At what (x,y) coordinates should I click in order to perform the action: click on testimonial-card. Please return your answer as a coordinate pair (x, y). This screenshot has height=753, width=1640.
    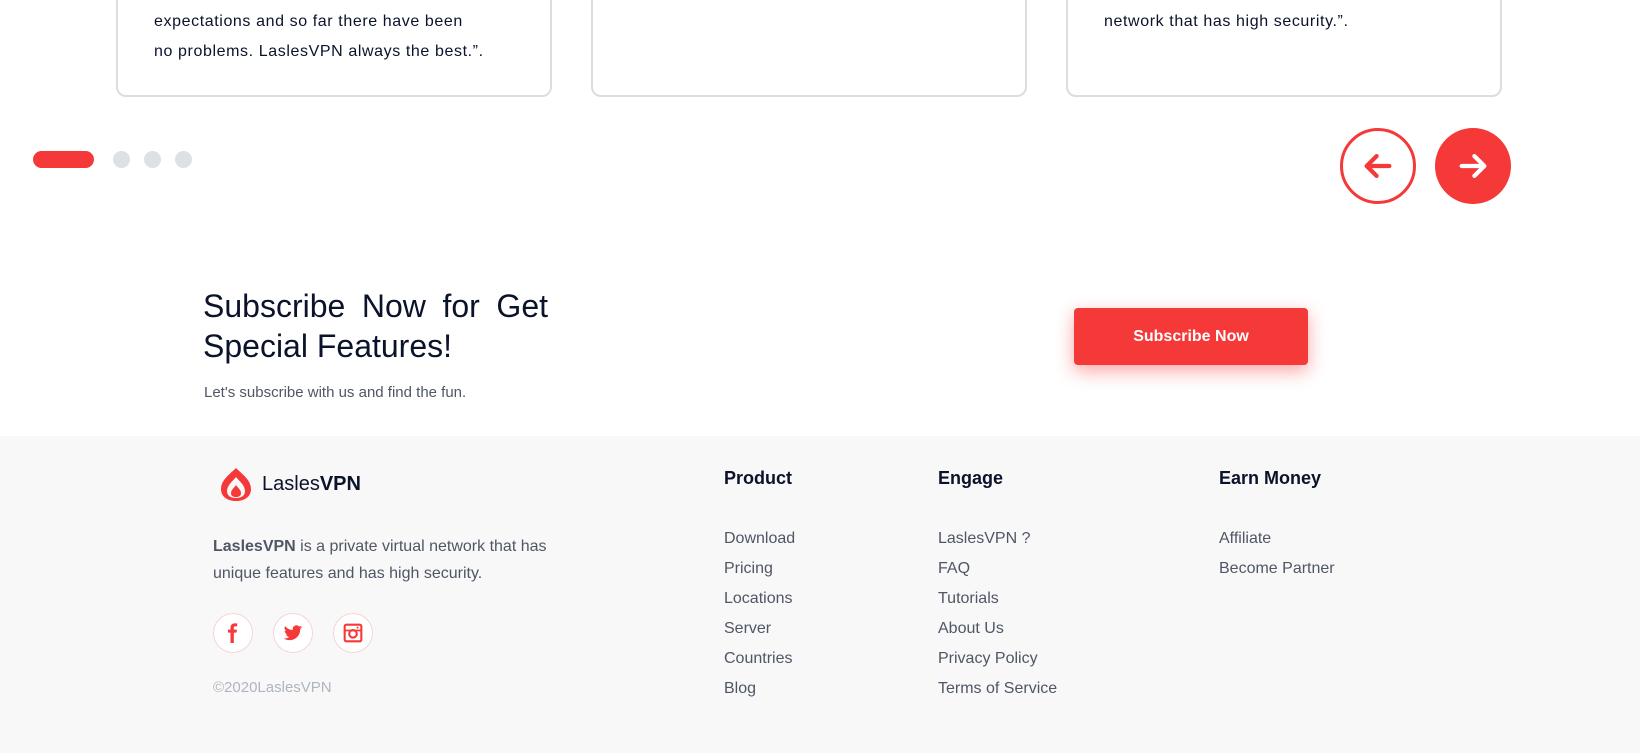
    Looking at the image, I should click on (809, 48).